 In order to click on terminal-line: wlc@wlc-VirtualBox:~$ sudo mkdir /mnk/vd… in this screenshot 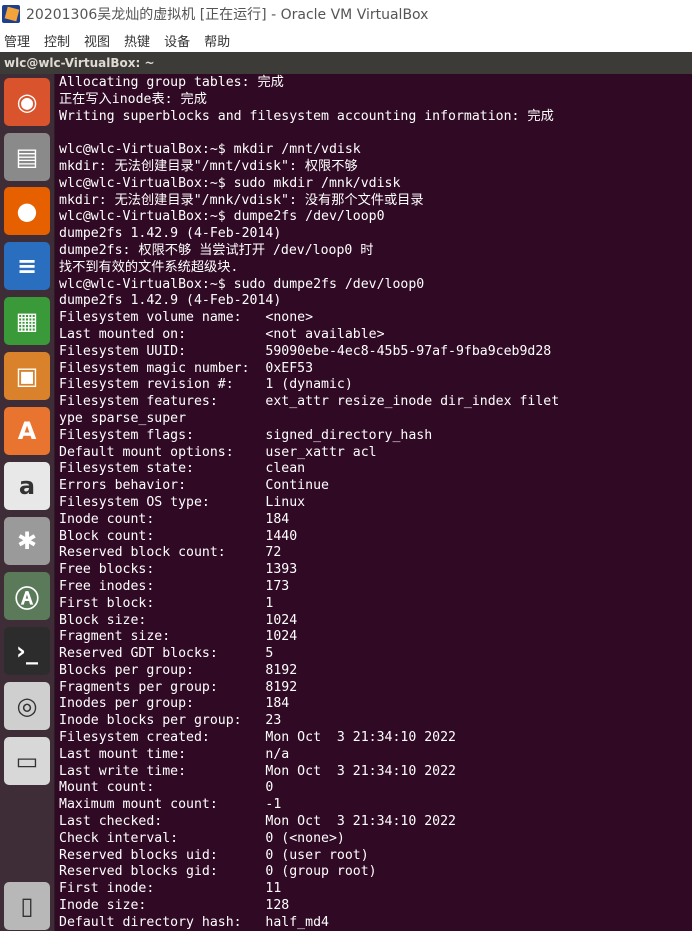, I will do `click(230, 183)`.